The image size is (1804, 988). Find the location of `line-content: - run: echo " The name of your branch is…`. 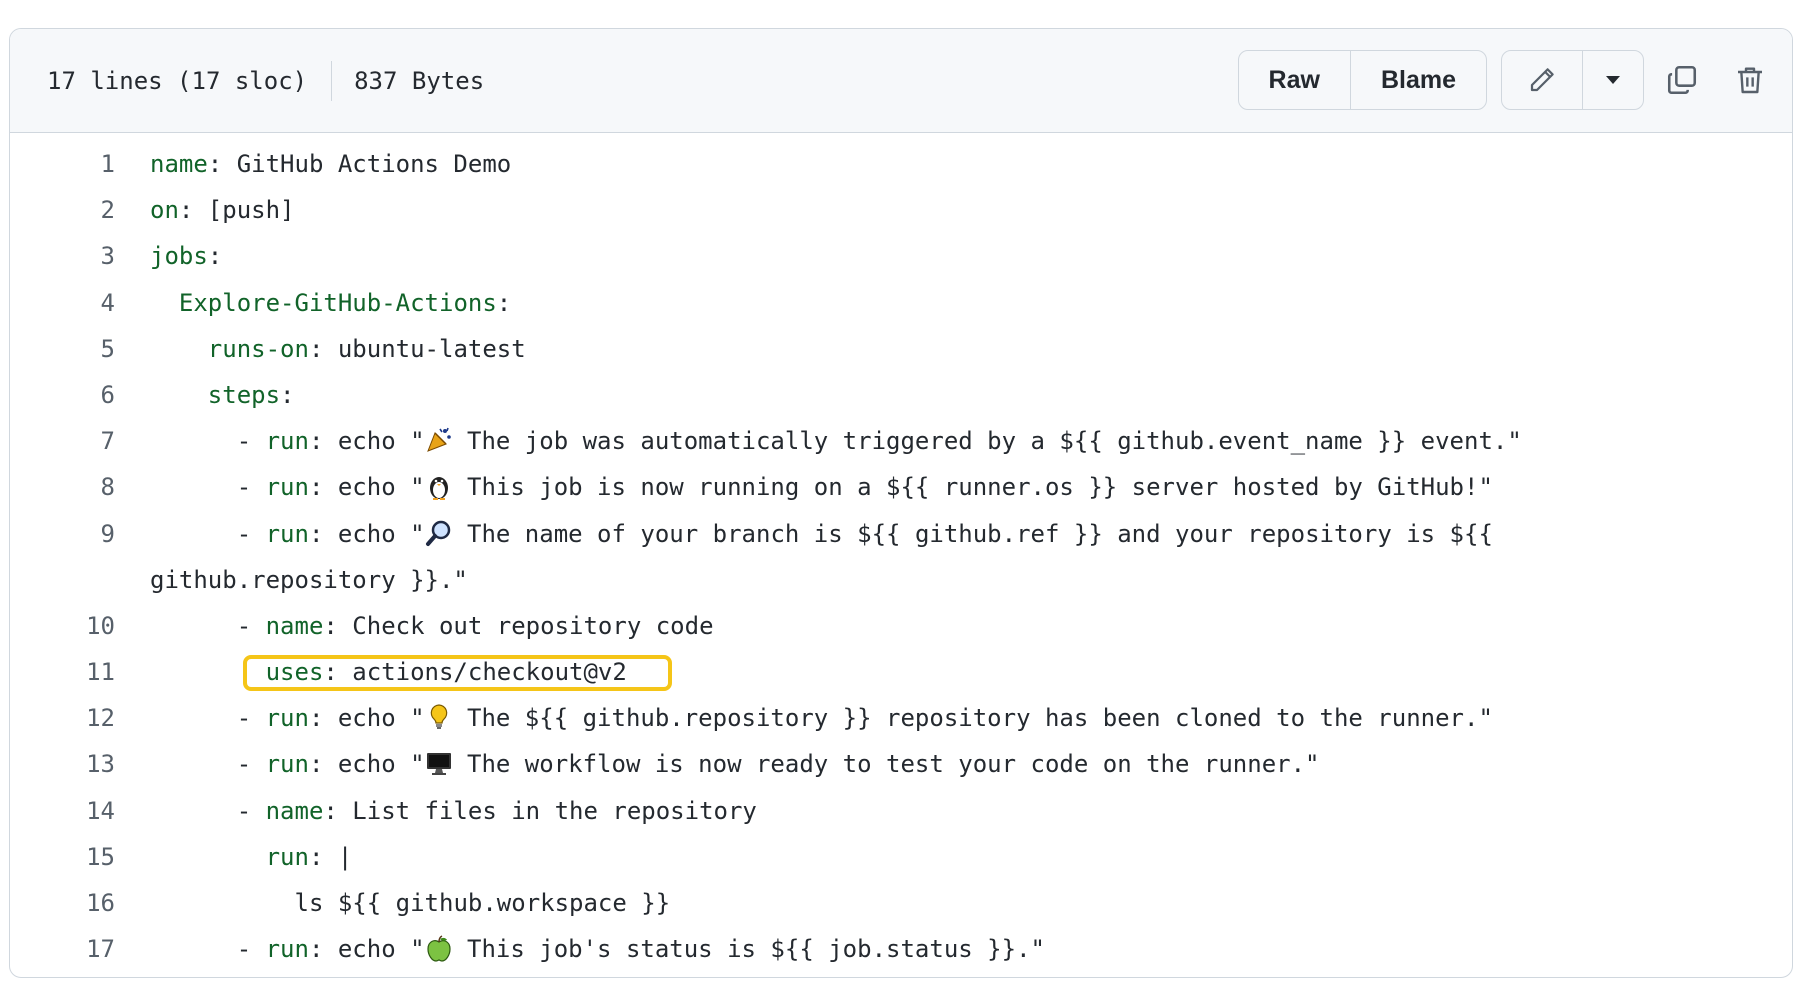

line-content: - run: echo " The name of your branch is… is located at coordinates (865, 557).